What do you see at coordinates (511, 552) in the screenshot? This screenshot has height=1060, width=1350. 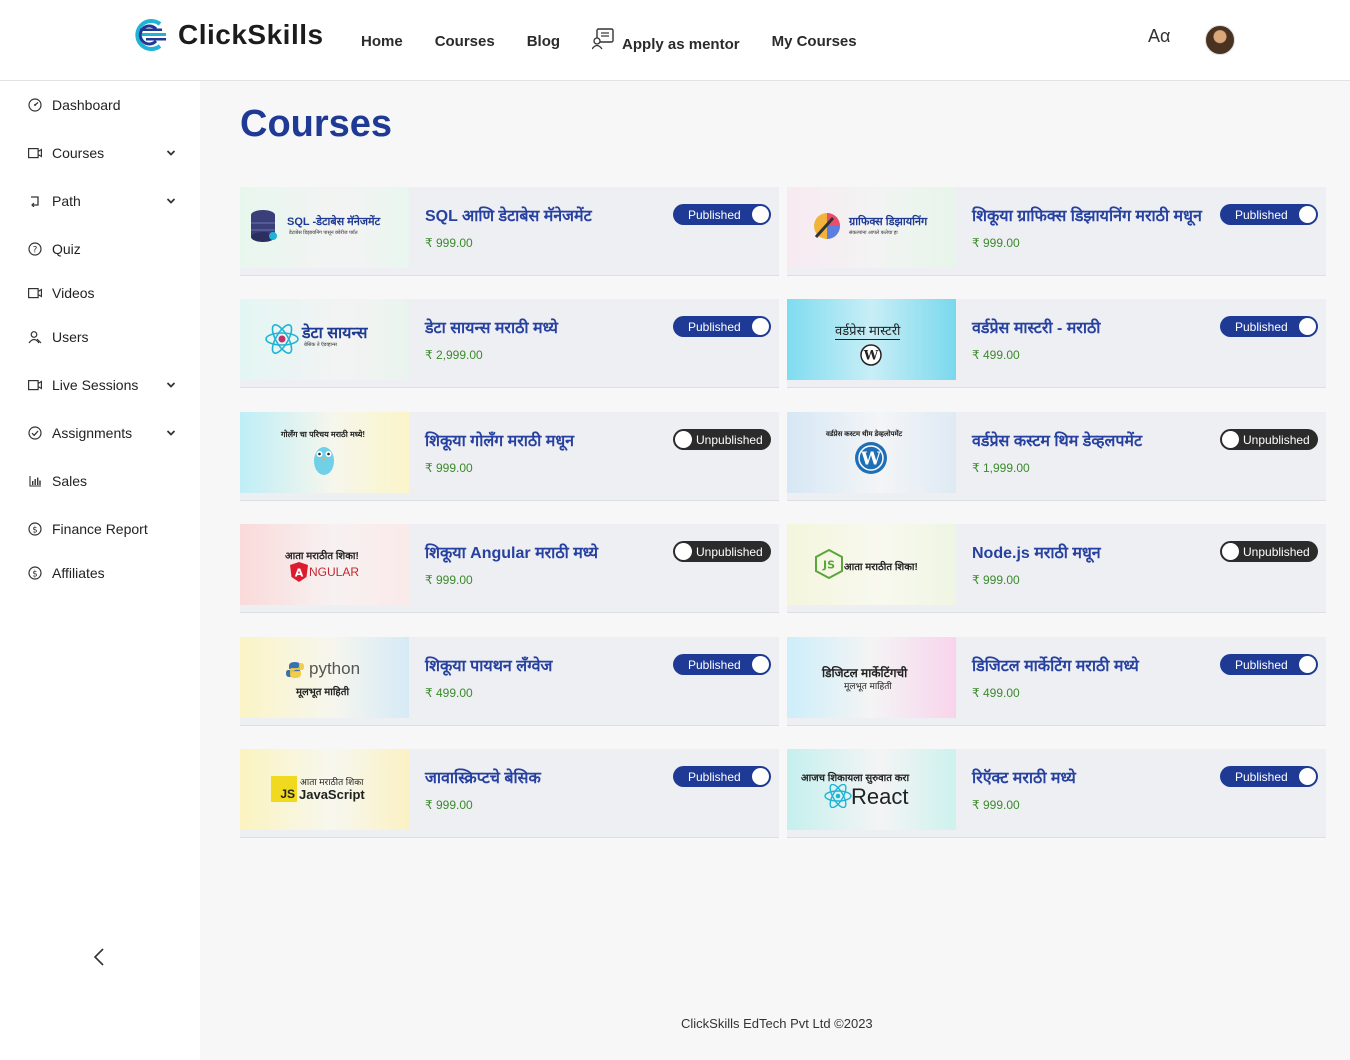 I see `course-title: शिकूया Angular मराठी मध्ये` at bounding box center [511, 552].